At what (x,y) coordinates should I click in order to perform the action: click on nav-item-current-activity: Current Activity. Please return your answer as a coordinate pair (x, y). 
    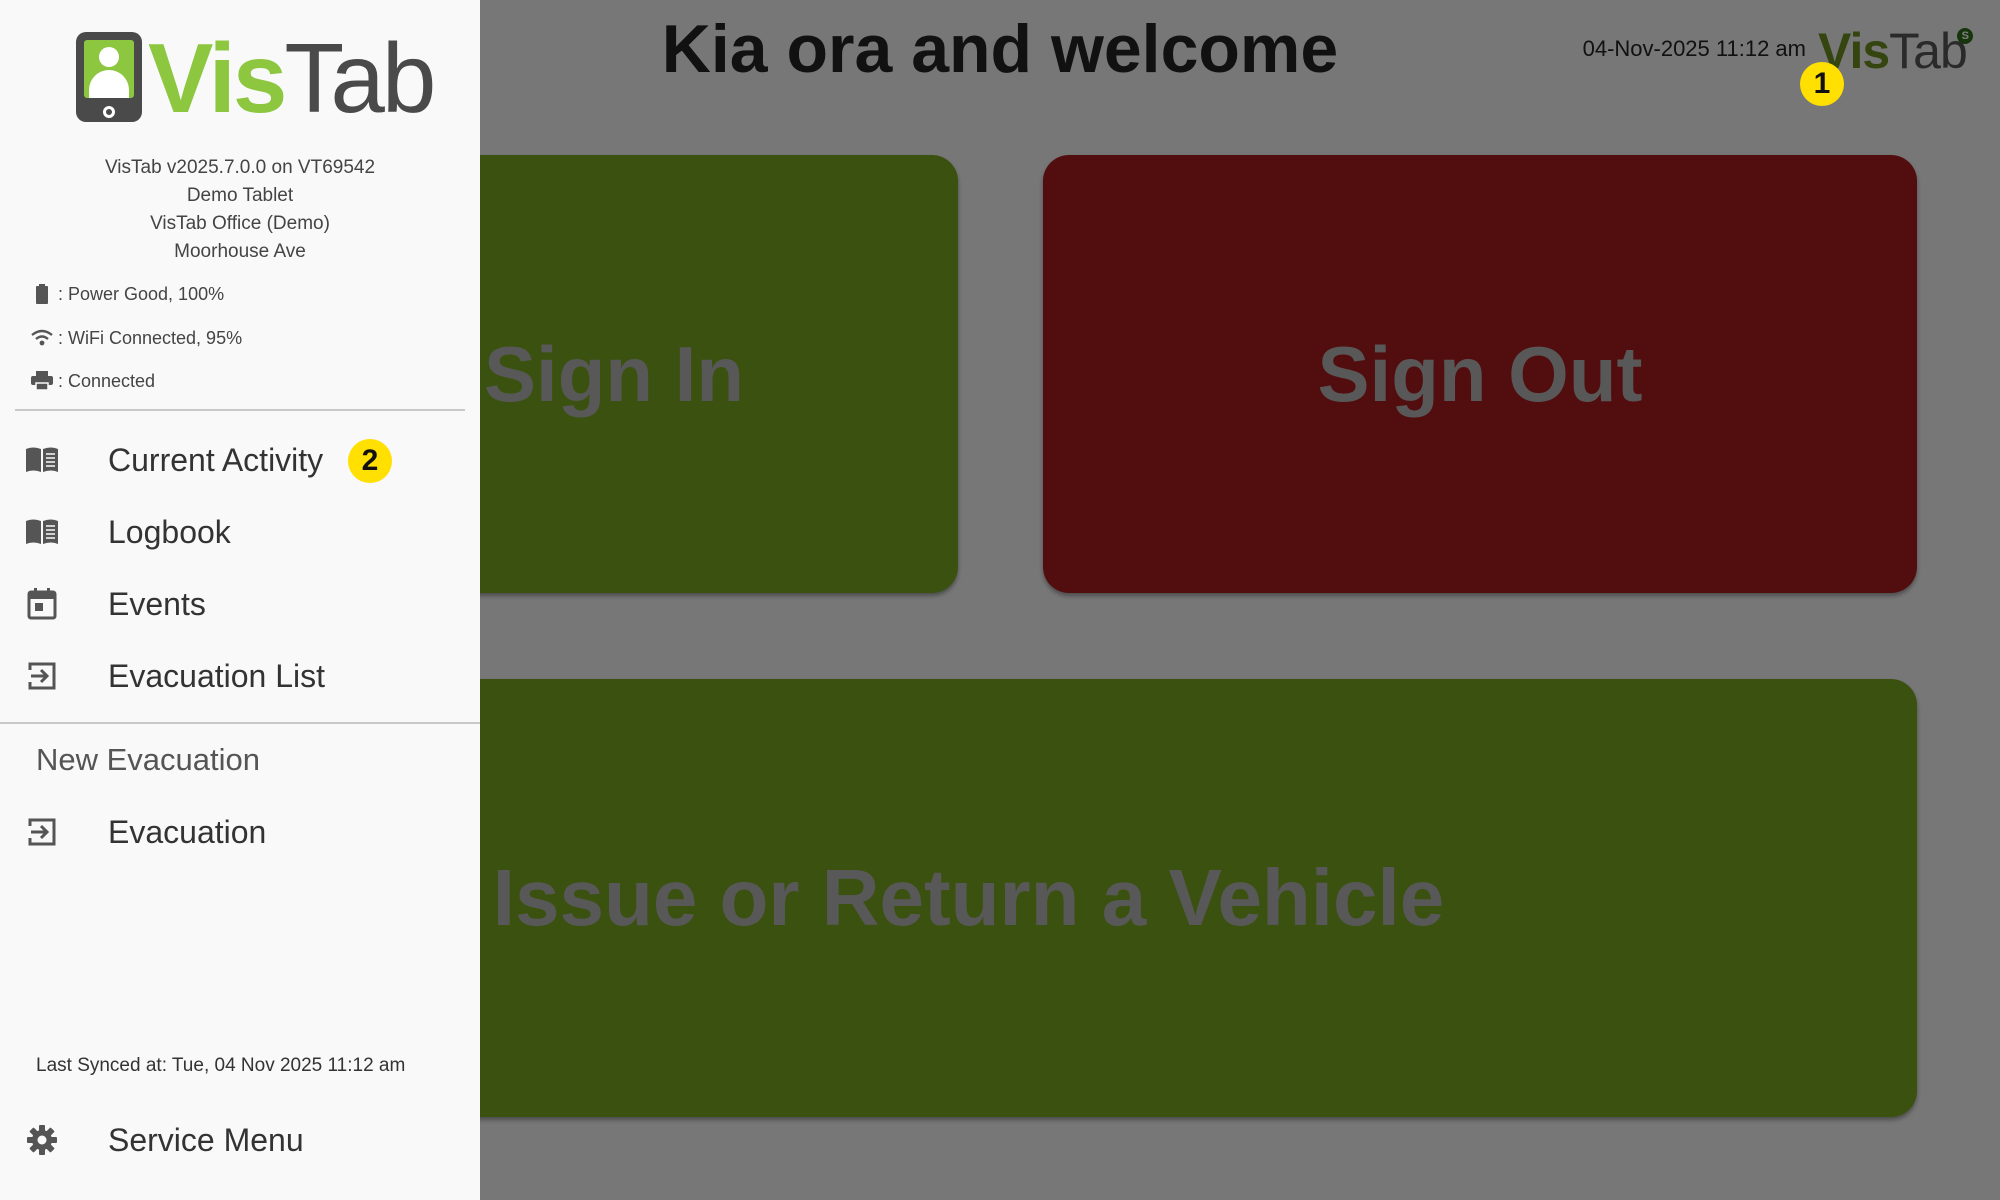
    Looking at the image, I should click on (240, 460).